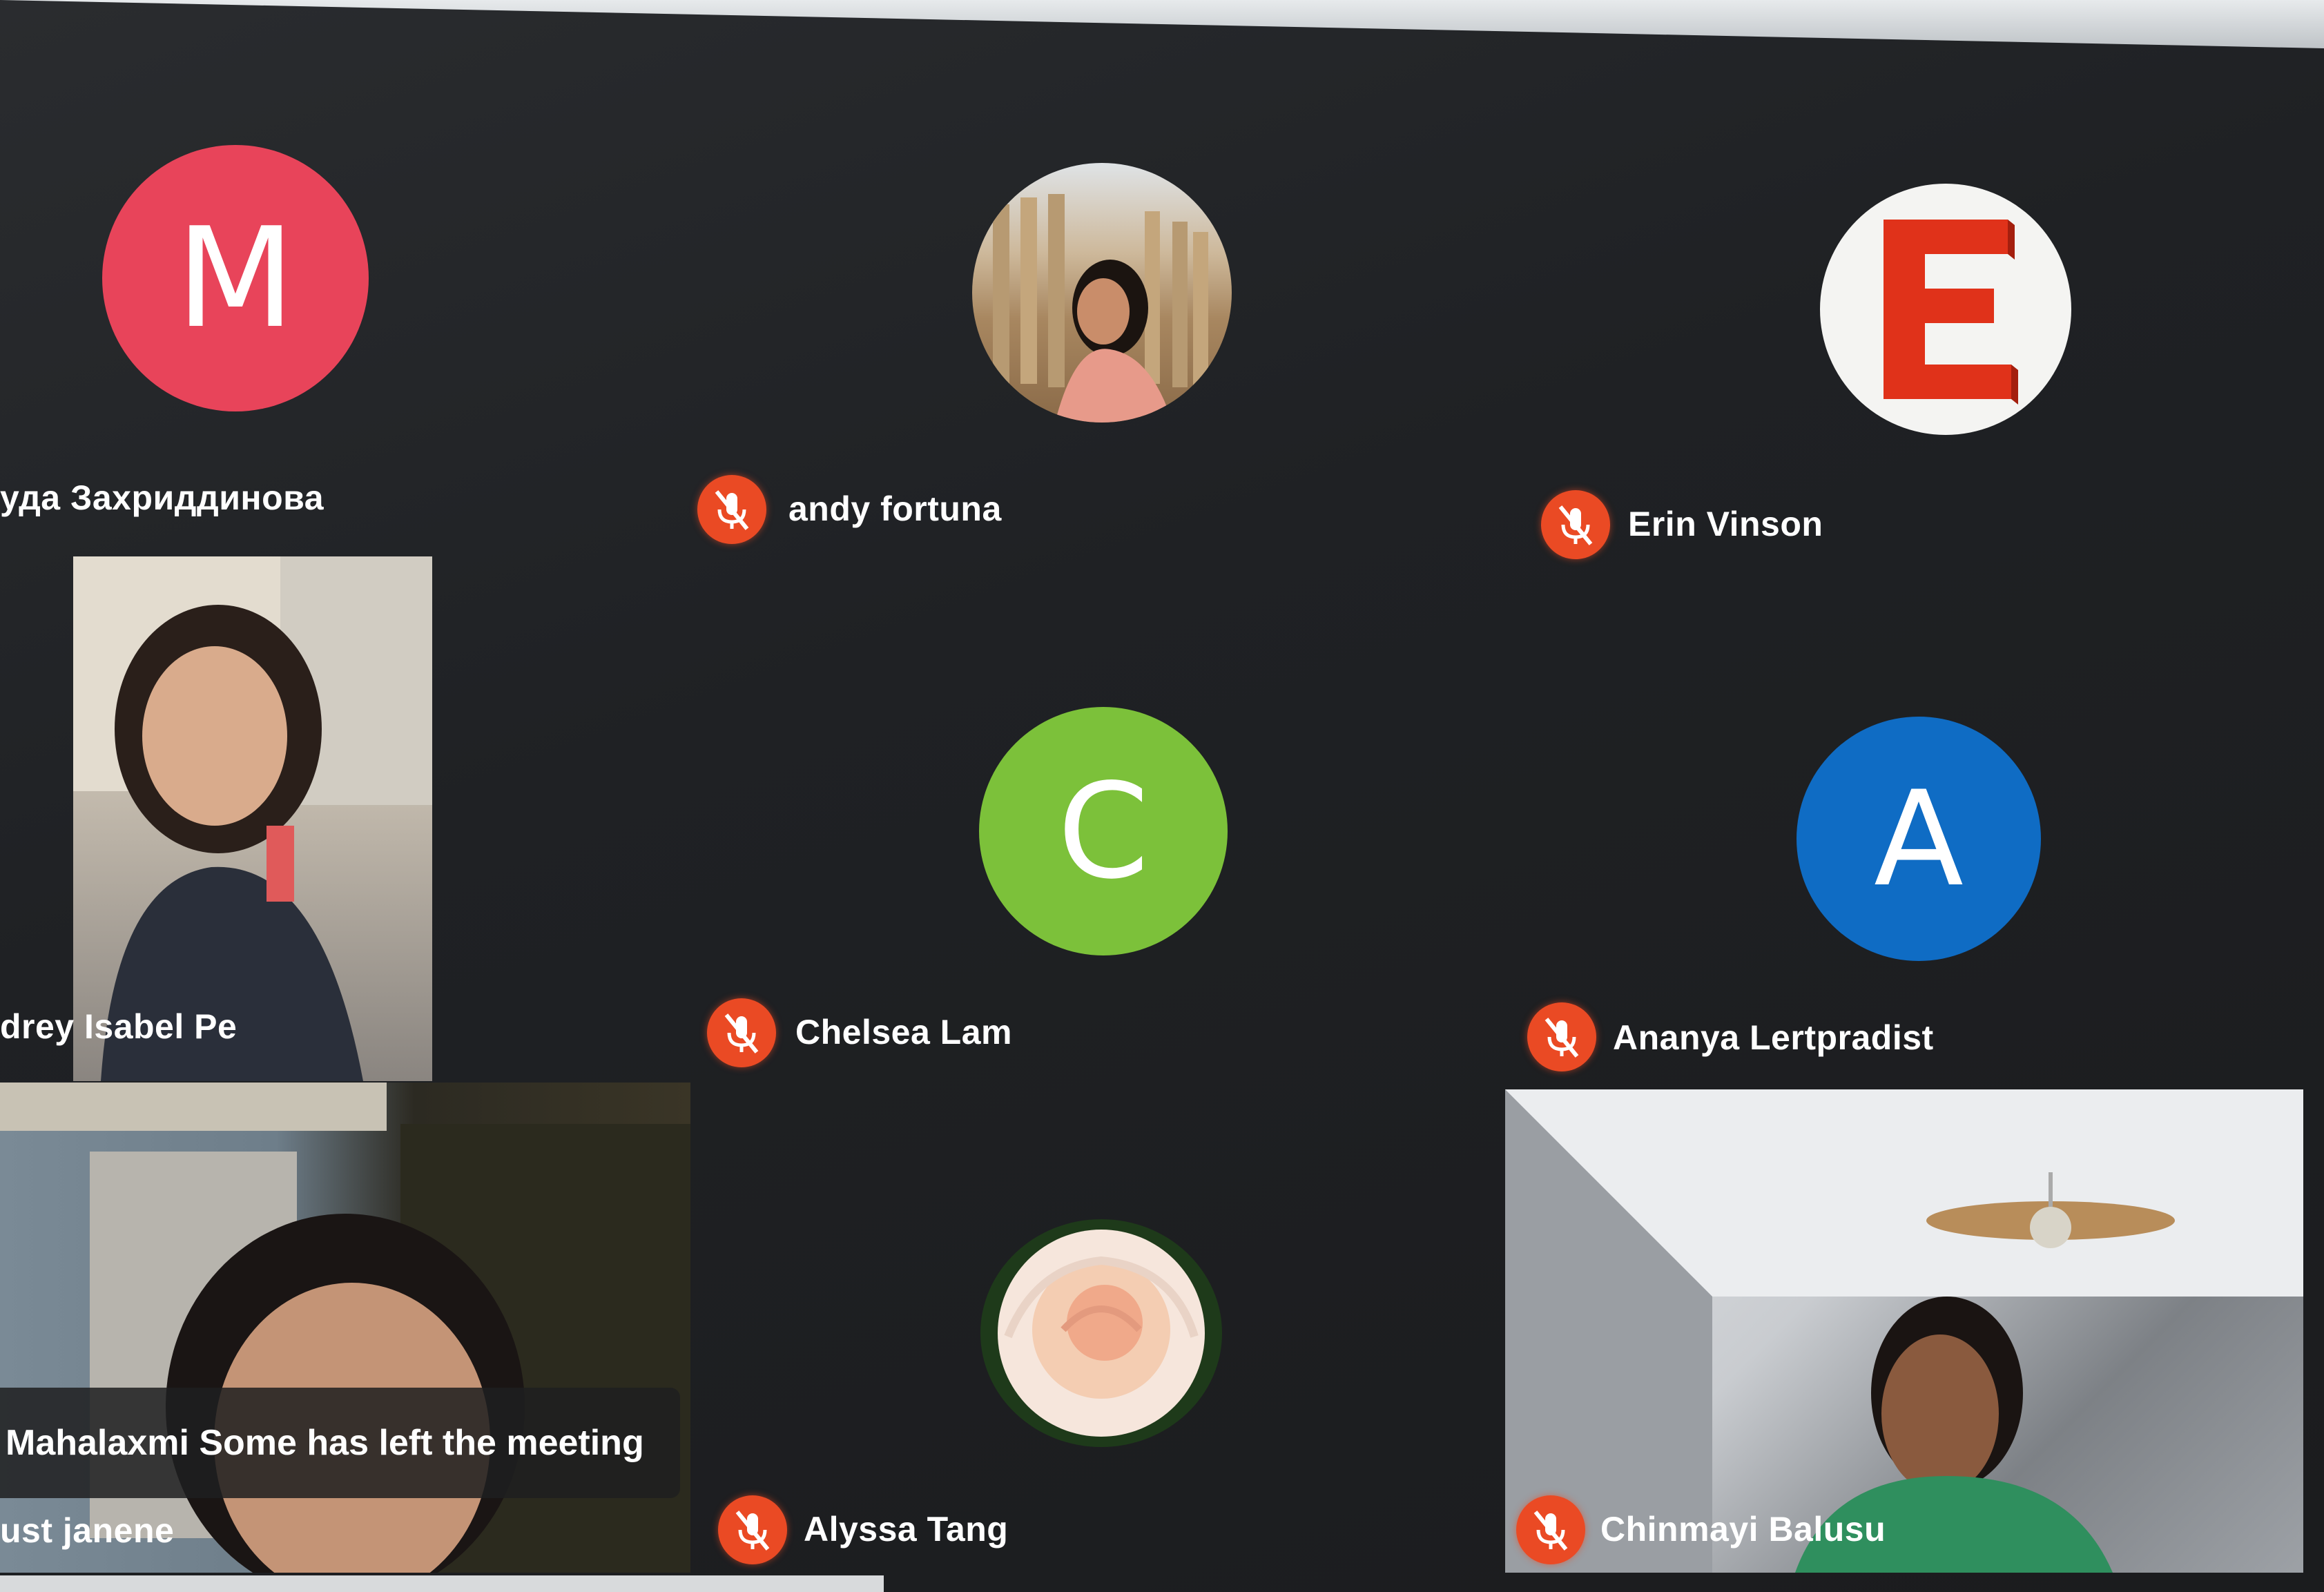  What do you see at coordinates (119, 1026) in the screenshot?
I see `participant-name: drey Isabel Pe` at bounding box center [119, 1026].